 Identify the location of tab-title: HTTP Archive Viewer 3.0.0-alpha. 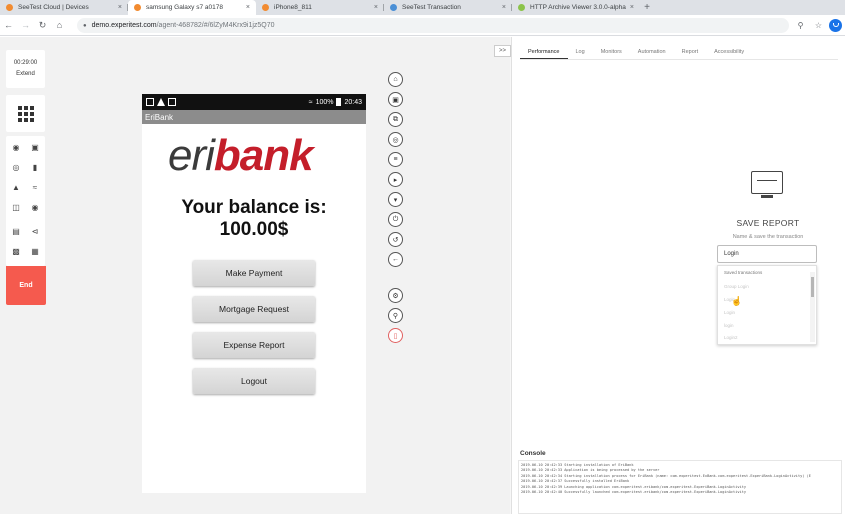
(578, 7).